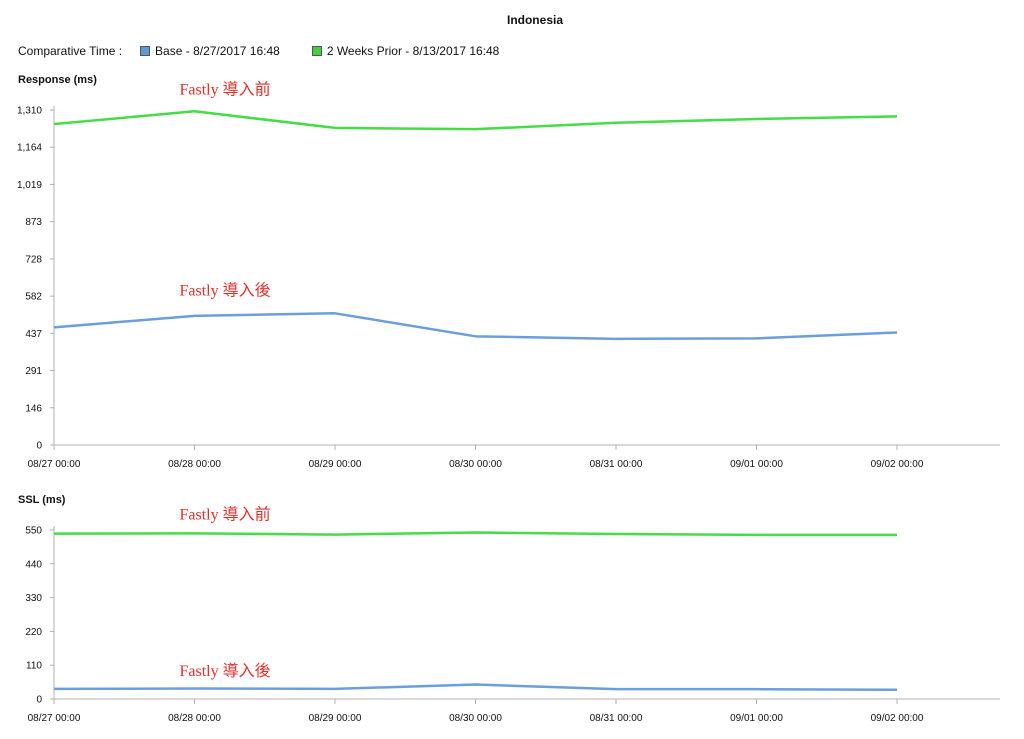 This screenshot has width=1024, height=739. I want to click on y-tick-label: 550, so click(33, 531).